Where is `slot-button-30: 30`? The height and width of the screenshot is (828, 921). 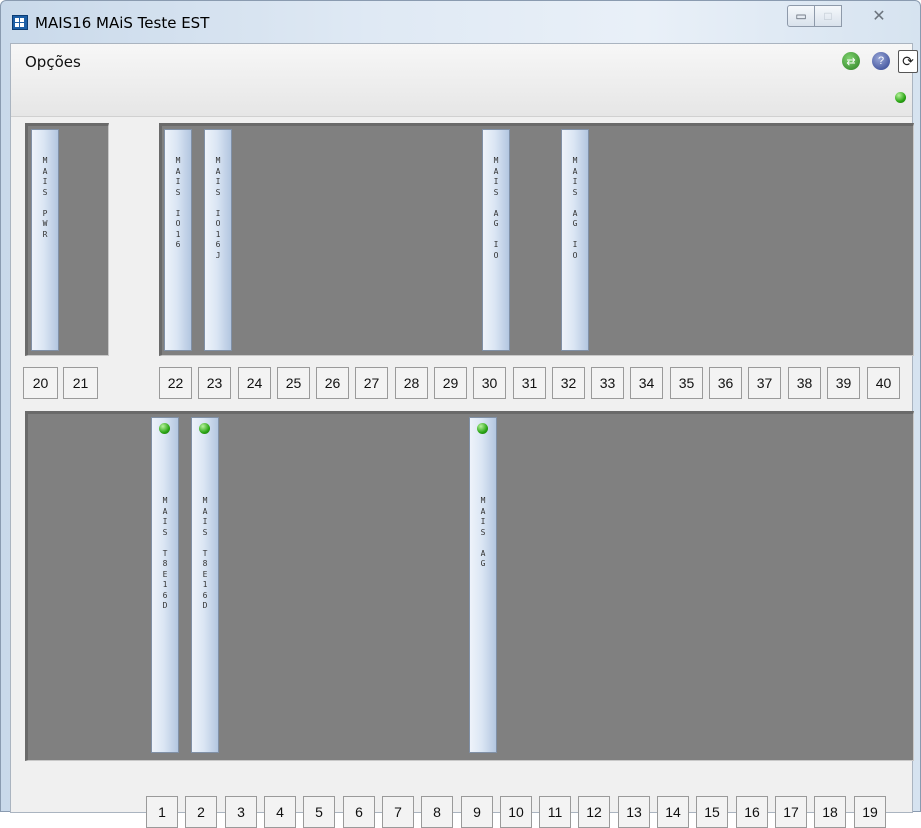 slot-button-30: 30 is located at coordinates (489, 383).